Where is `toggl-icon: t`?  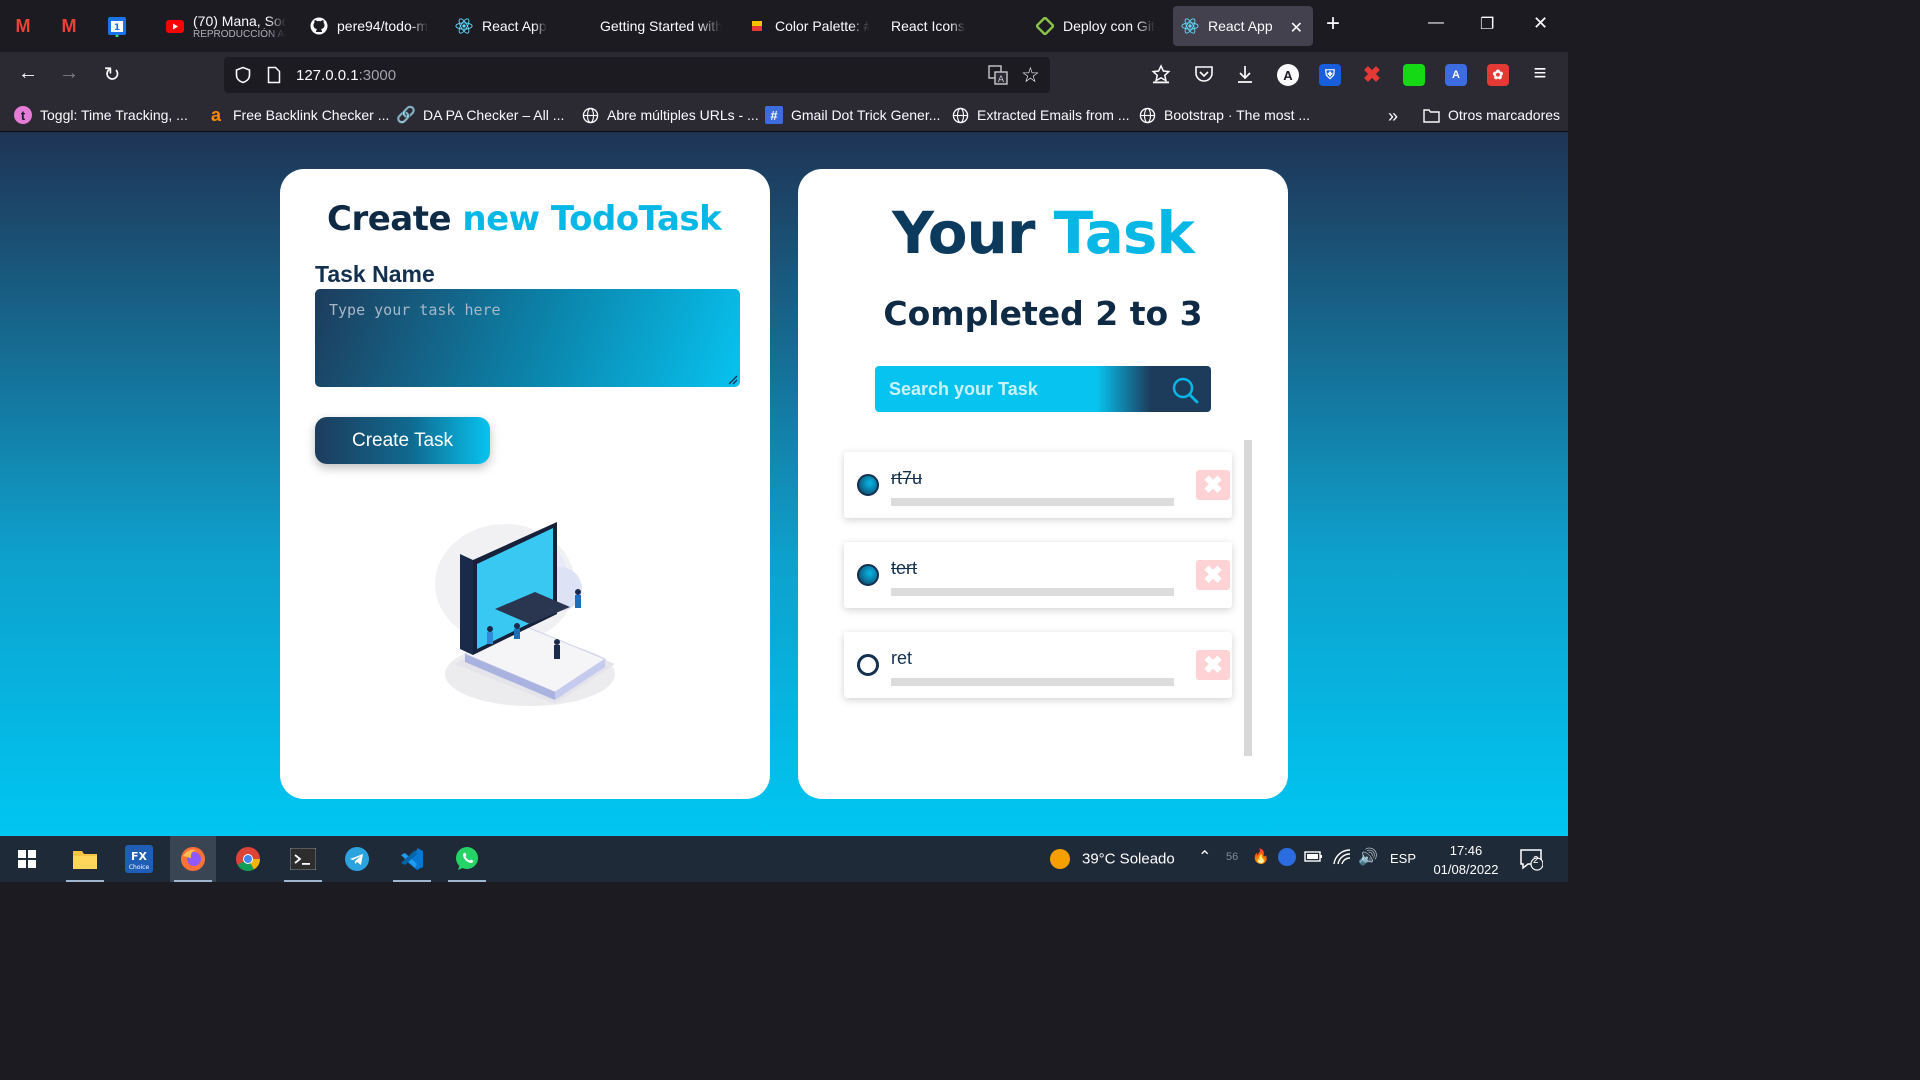 toggl-icon: t is located at coordinates (23, 115).